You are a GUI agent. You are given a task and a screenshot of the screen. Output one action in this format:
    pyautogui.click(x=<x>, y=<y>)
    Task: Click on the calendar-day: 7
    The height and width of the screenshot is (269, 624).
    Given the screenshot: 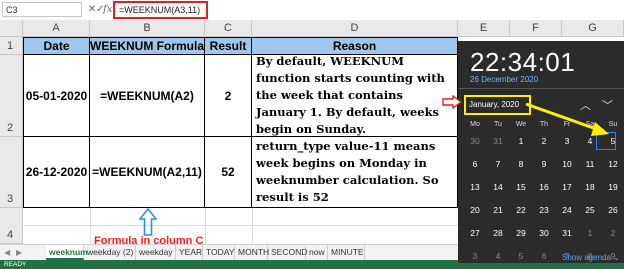 What is the action you would take?
    pyautogui.click(x=498, y=164)
    